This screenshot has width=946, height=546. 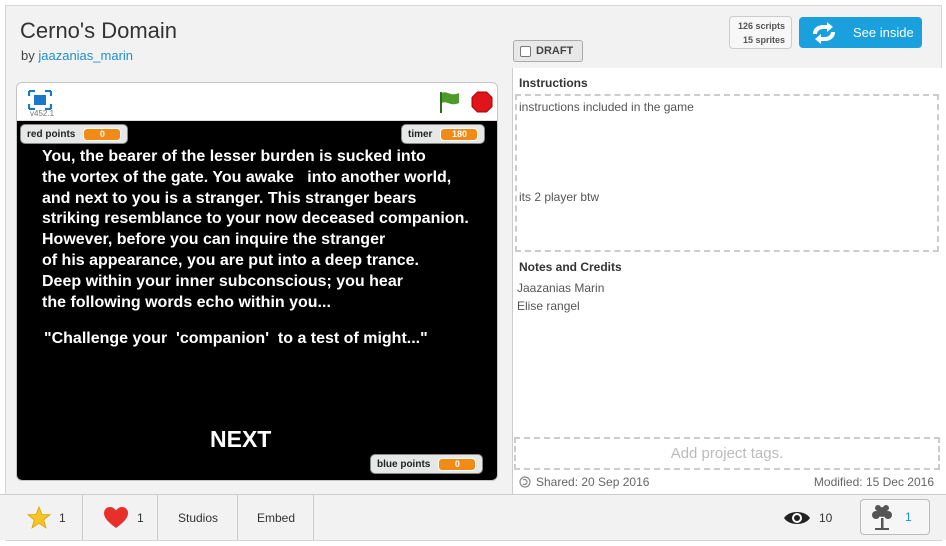 What do you see at coordinates (895, 517) in the screenshot?
I see `remix-tree-button: 1` at bounding box center [895, 517].